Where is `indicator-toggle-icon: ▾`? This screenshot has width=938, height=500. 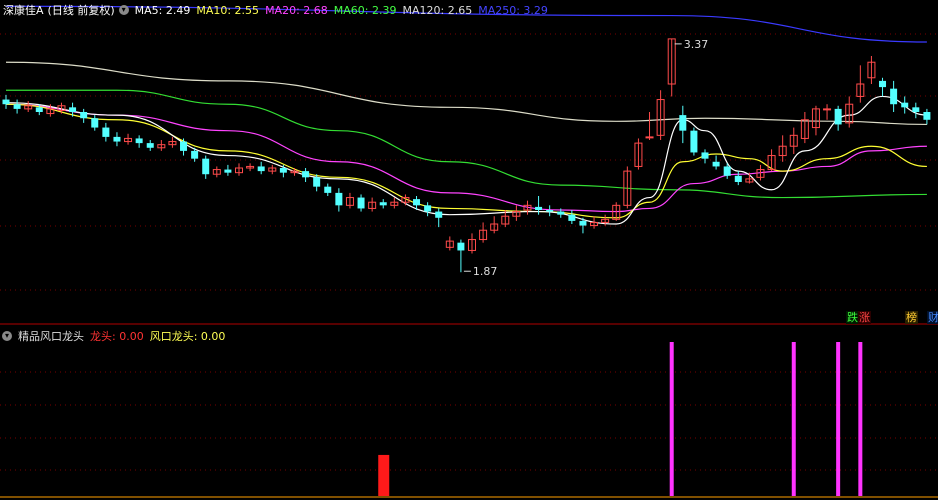
indicator-toggle-icon: ▾ is located at coordinates (7, 336).